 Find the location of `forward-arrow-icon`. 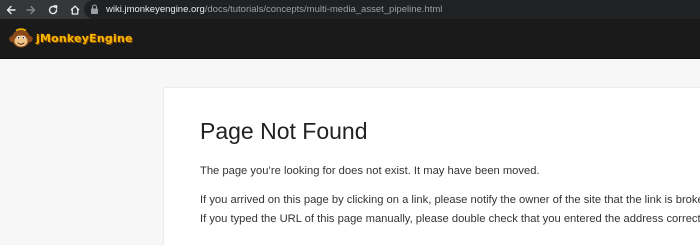

forward-arrow-icon is located at coordinates (31, 9).